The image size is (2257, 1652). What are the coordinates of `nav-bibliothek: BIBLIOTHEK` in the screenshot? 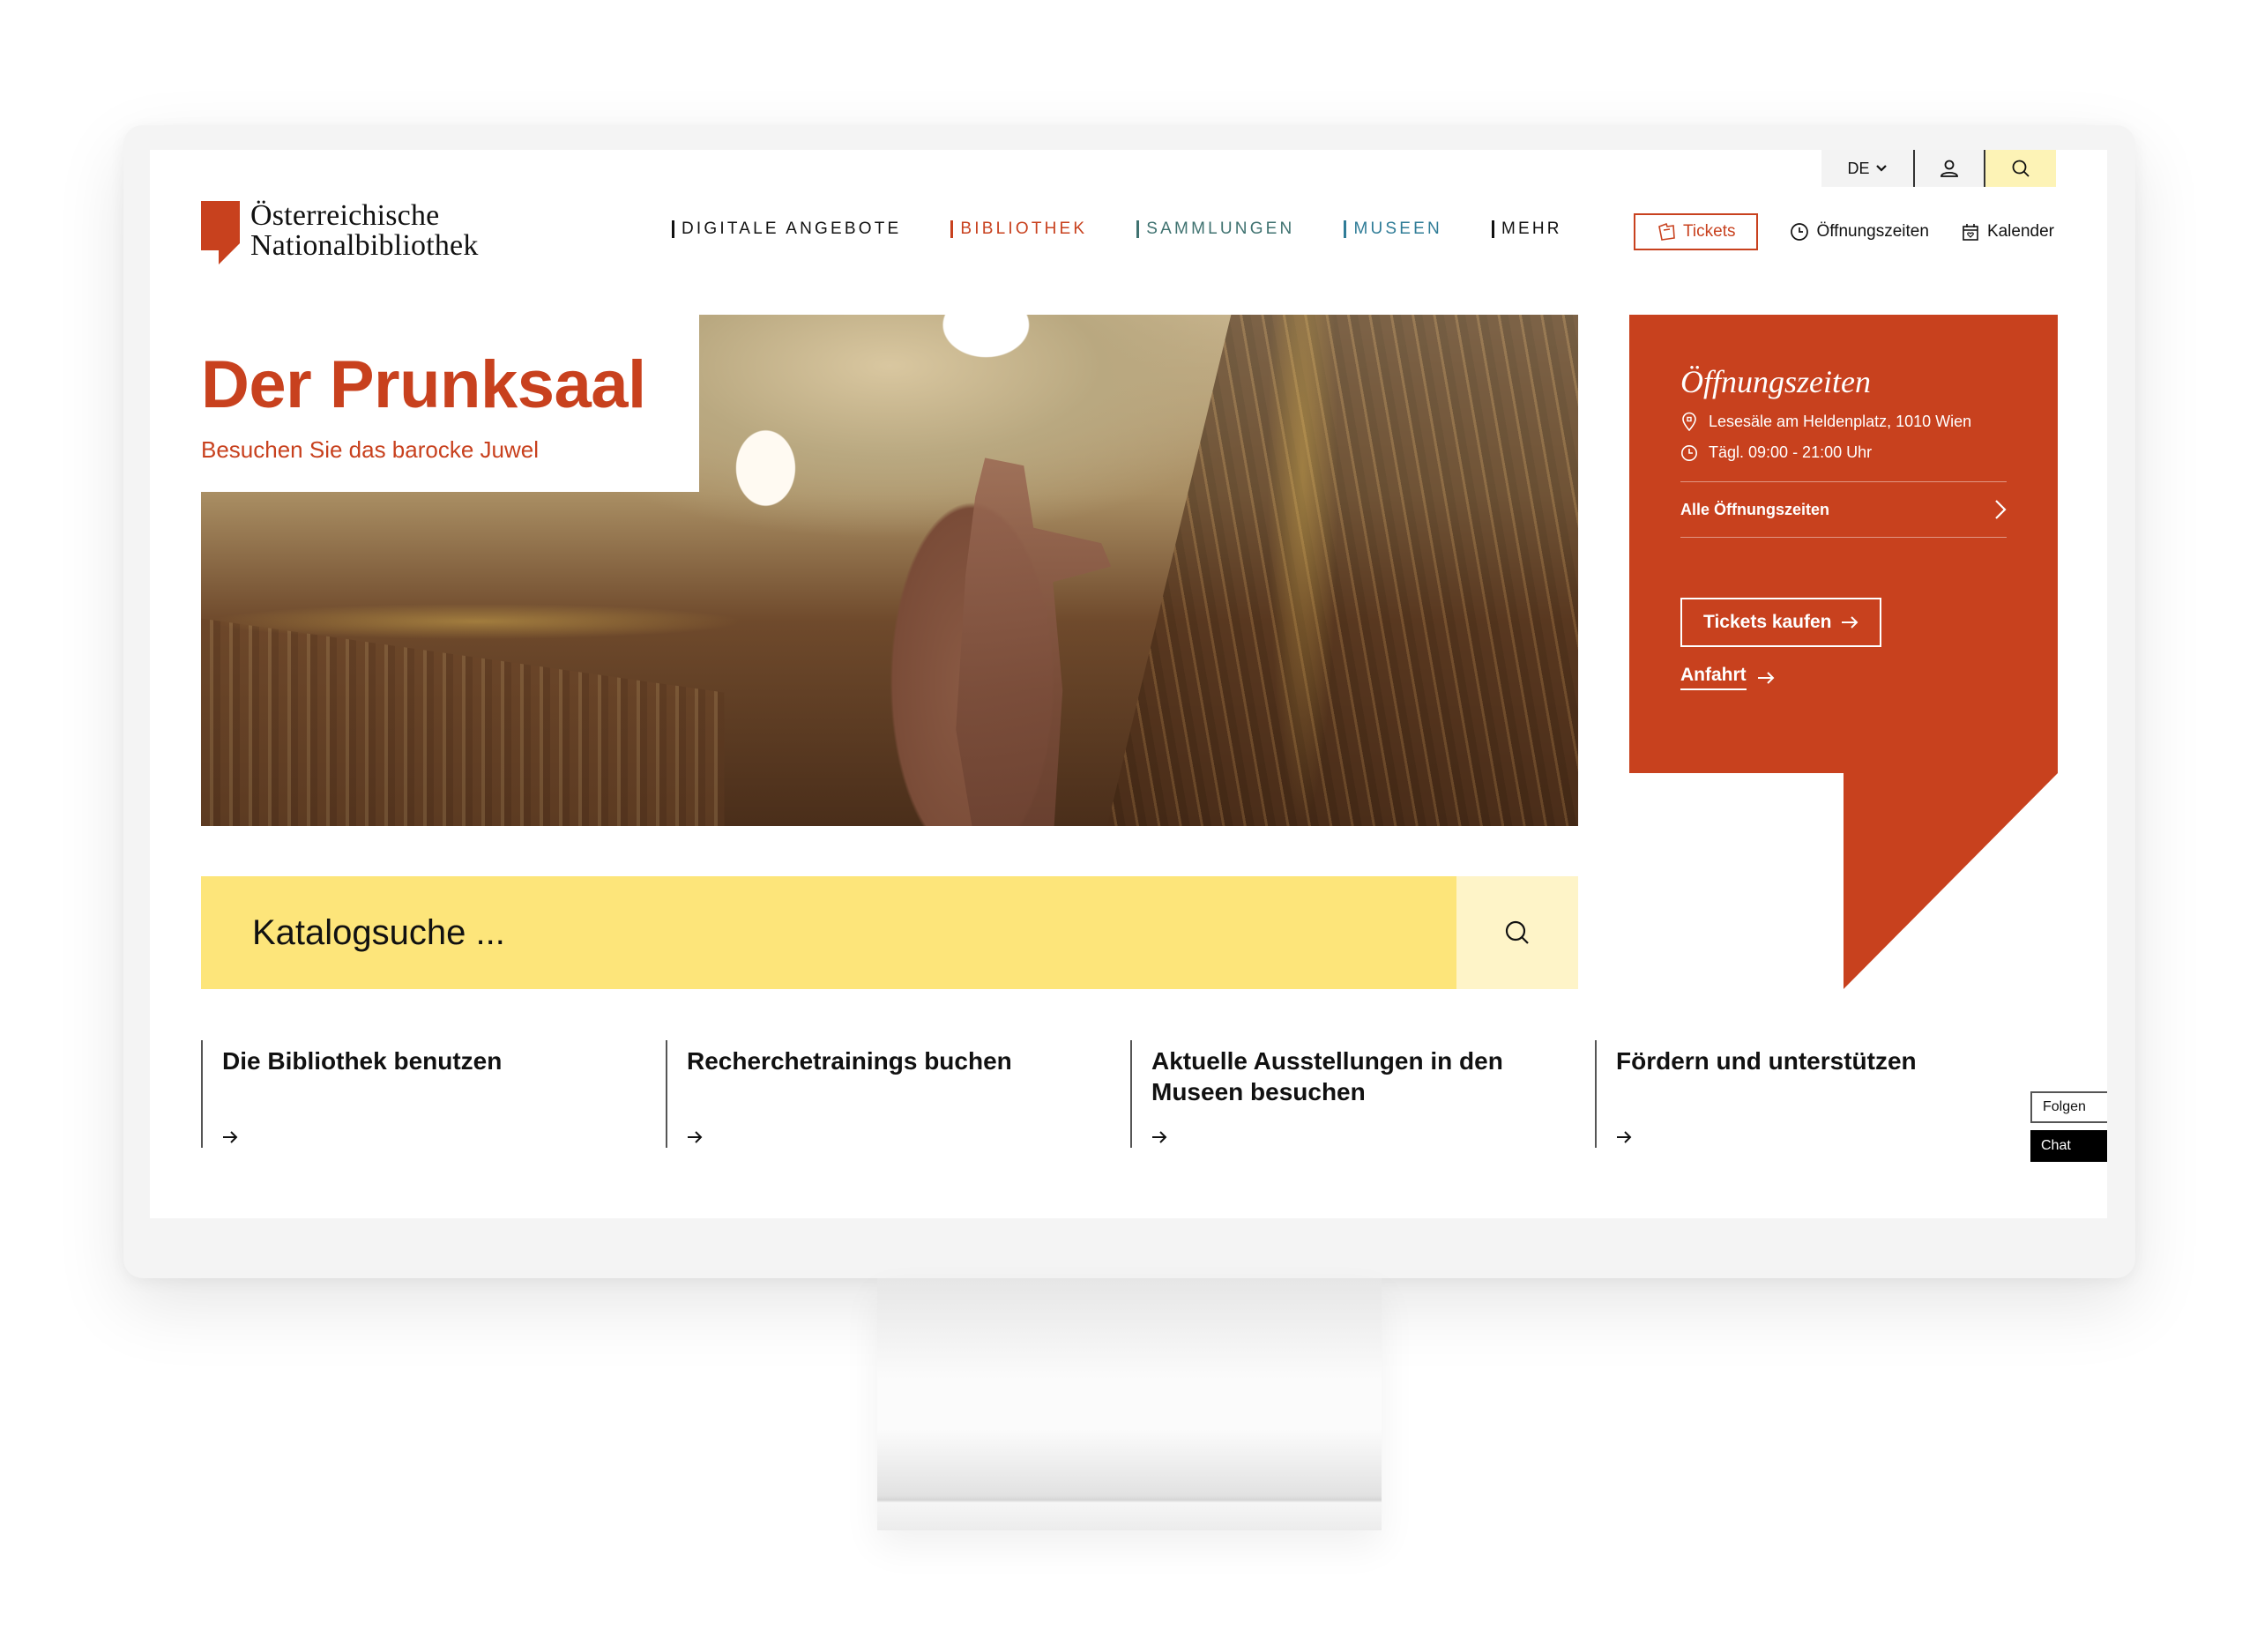 It's located at (1018, 229).